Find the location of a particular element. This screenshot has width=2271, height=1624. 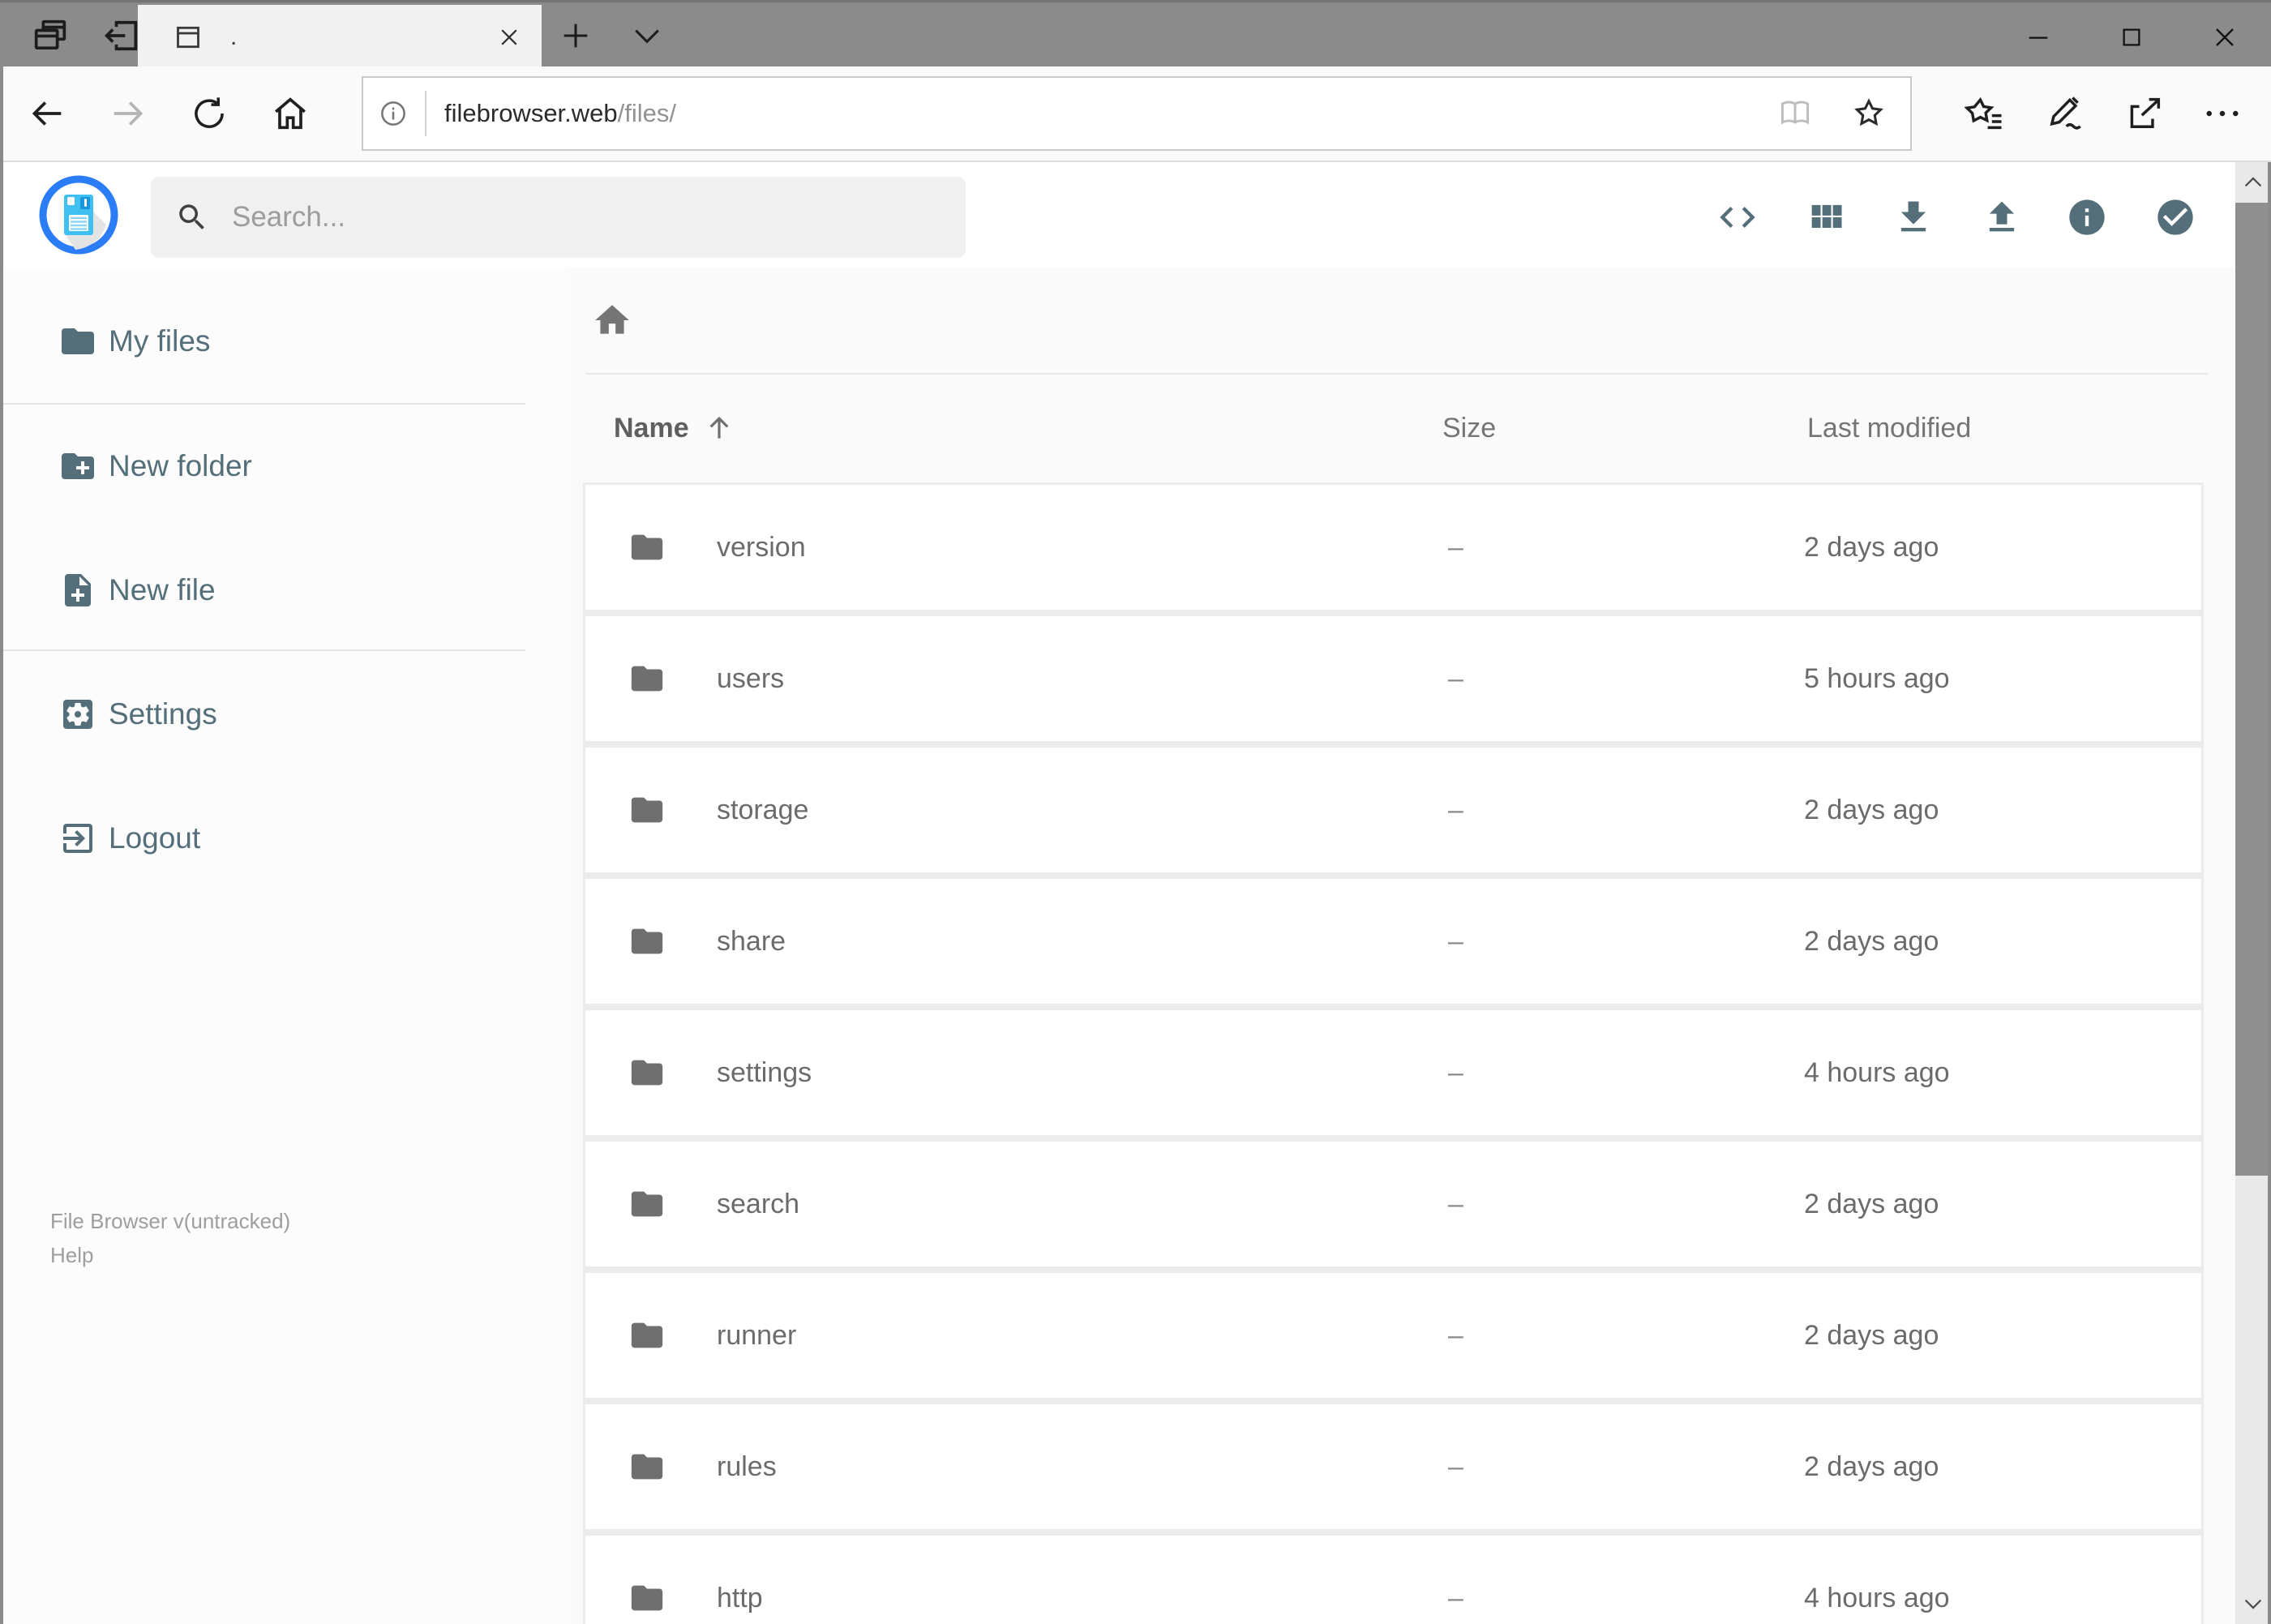

download-button is located at coordinates (1914, 217).